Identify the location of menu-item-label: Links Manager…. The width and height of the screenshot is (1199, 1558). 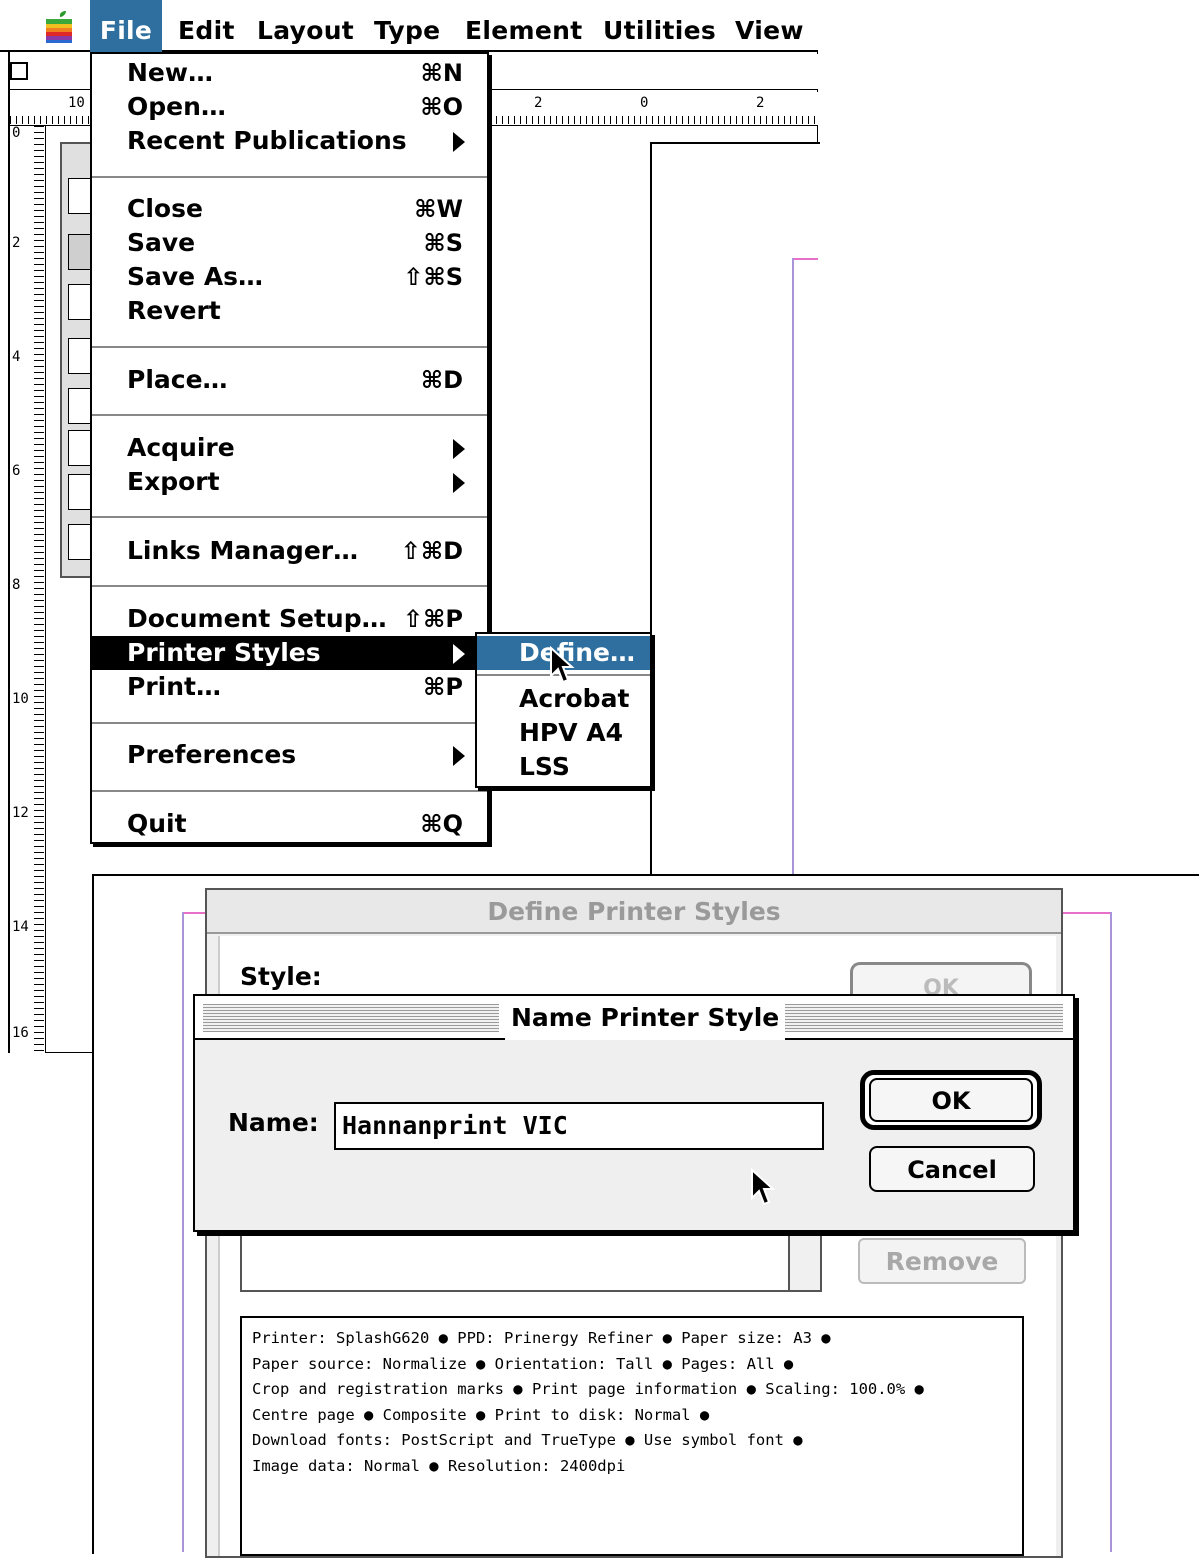
(243, 550).